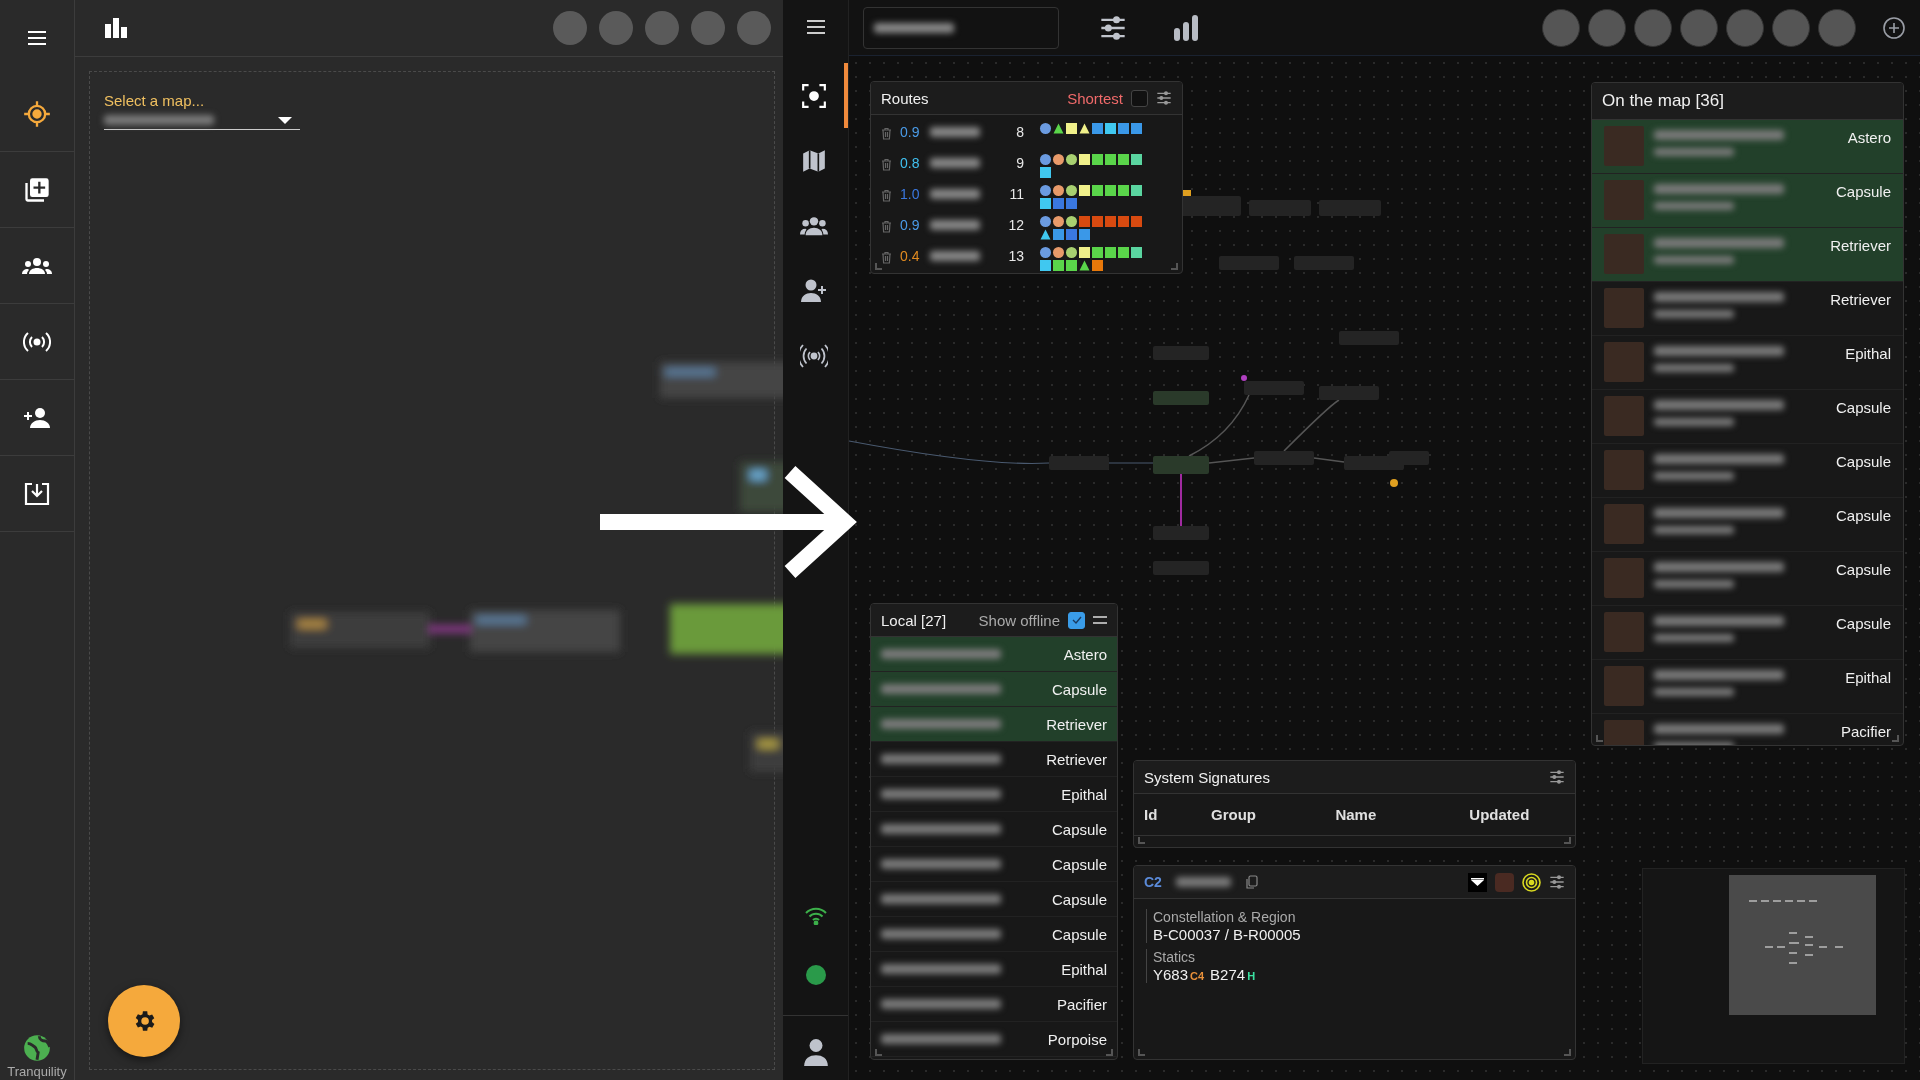 Image resolution: width=1920 pixels, height=1080 pixels. I want to click on signal-bars-icon, so click(1186, 27).